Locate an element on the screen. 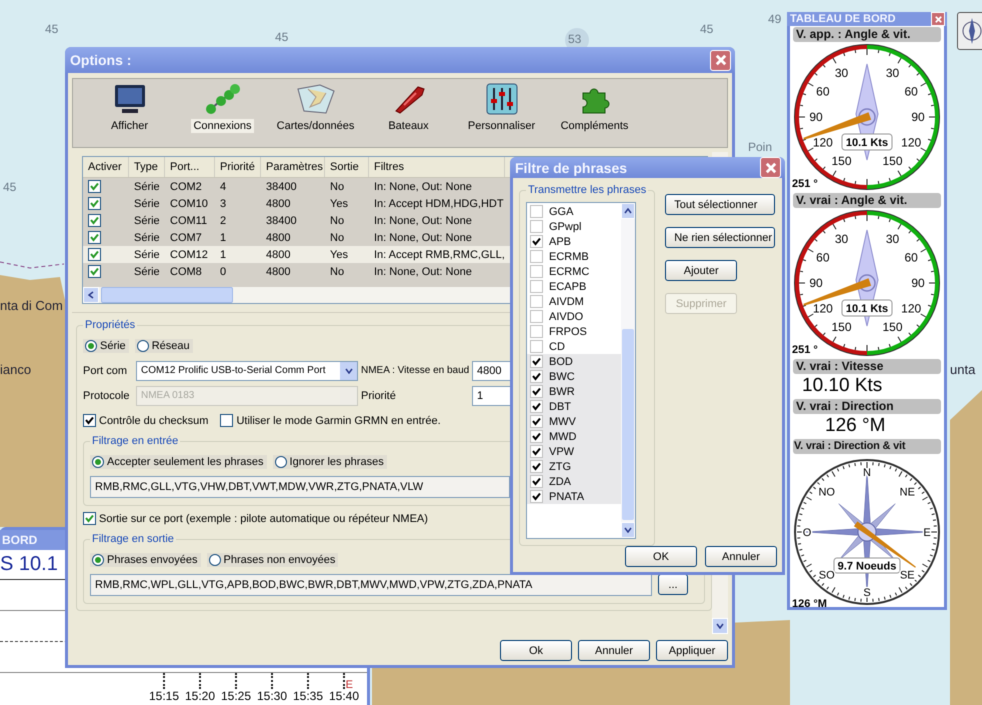 Image resolution: width=982 pixels, height=705 pixels. radio-option: Série is located at coordinates (106, 345).